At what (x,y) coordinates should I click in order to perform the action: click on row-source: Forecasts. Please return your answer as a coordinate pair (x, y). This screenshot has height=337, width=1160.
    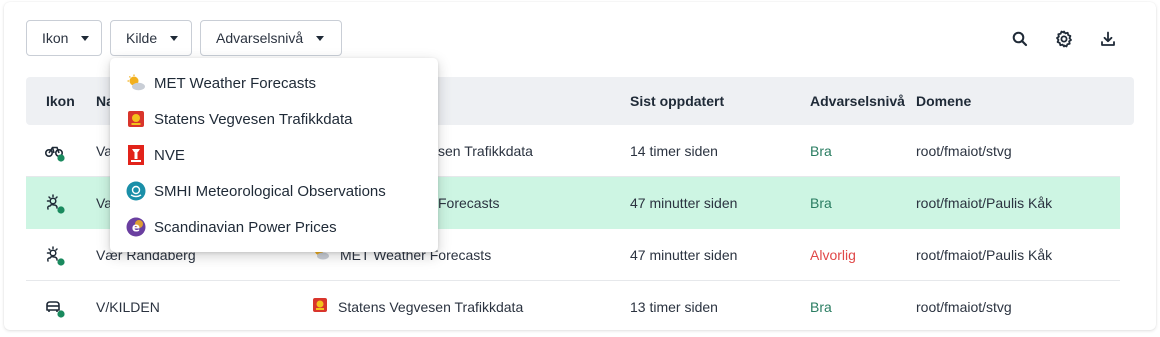
    Looking at the image, I should click on (469, 203).